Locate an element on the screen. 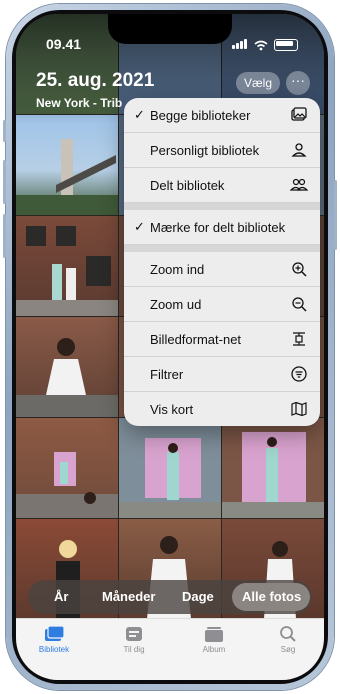  menu-item-zoom-in: Zoom ind is located at coordinates (222, 269).